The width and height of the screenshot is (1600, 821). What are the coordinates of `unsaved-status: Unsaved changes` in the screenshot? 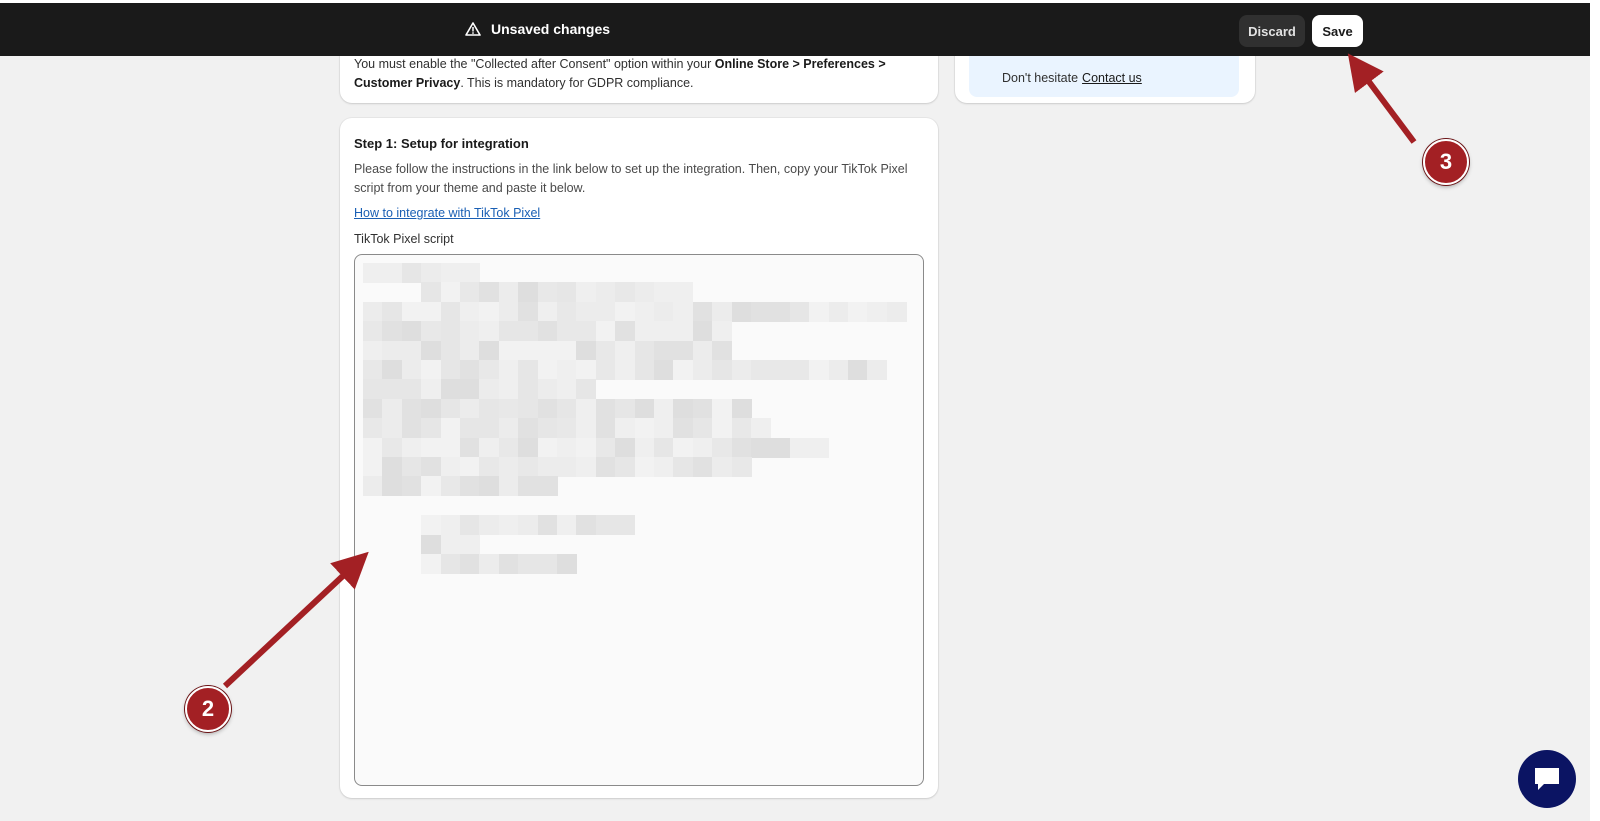 It's located at (537, 29).